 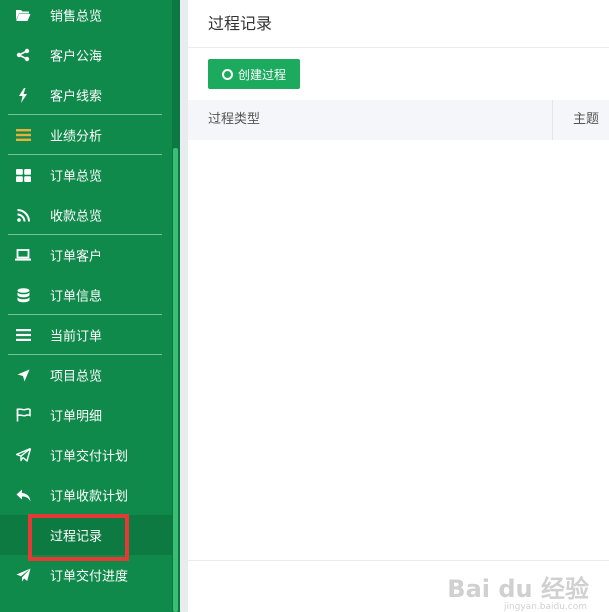 What do you see at coordinates (23, 15) in the screenshot?
I see `folder-open-icon` at bounding box center [23, 15].